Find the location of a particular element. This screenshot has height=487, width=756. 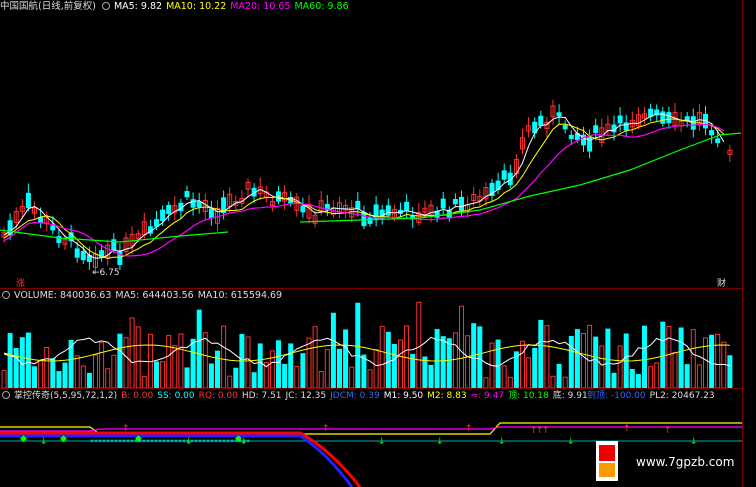

indicator-magenta-line is located at coordinates (371, 429).